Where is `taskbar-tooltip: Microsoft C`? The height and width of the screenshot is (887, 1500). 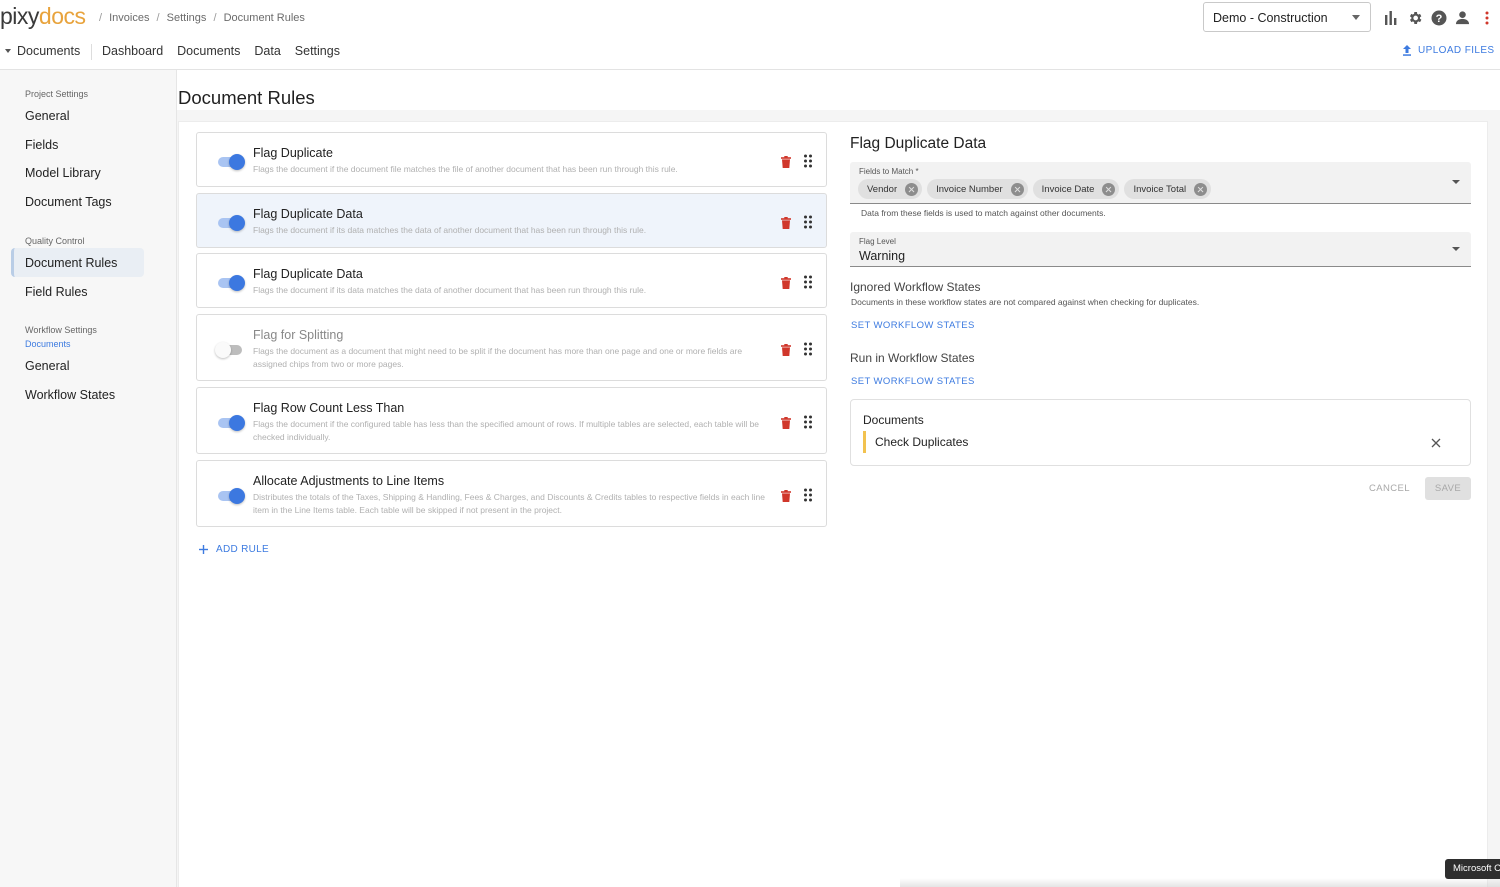
taskbar-tooltip: Microsoft C is located at coordinates (1472, 869).